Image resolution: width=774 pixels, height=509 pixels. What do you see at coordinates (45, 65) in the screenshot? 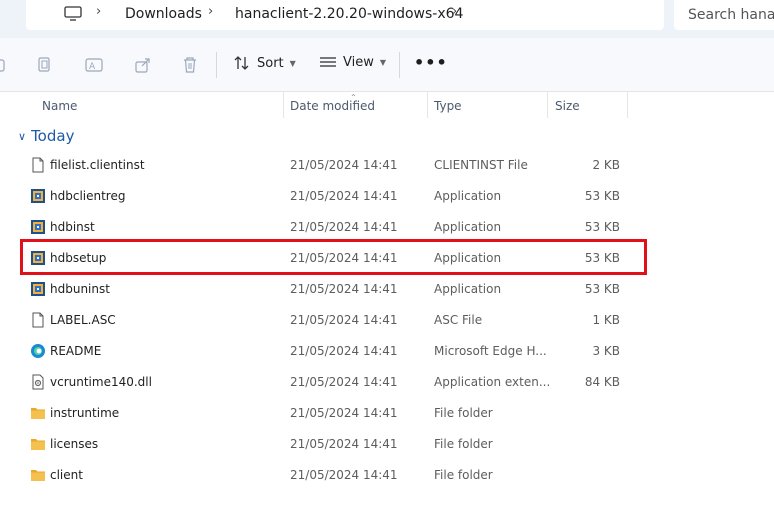
I see `copy-icon` at bounding box center [45, 65].